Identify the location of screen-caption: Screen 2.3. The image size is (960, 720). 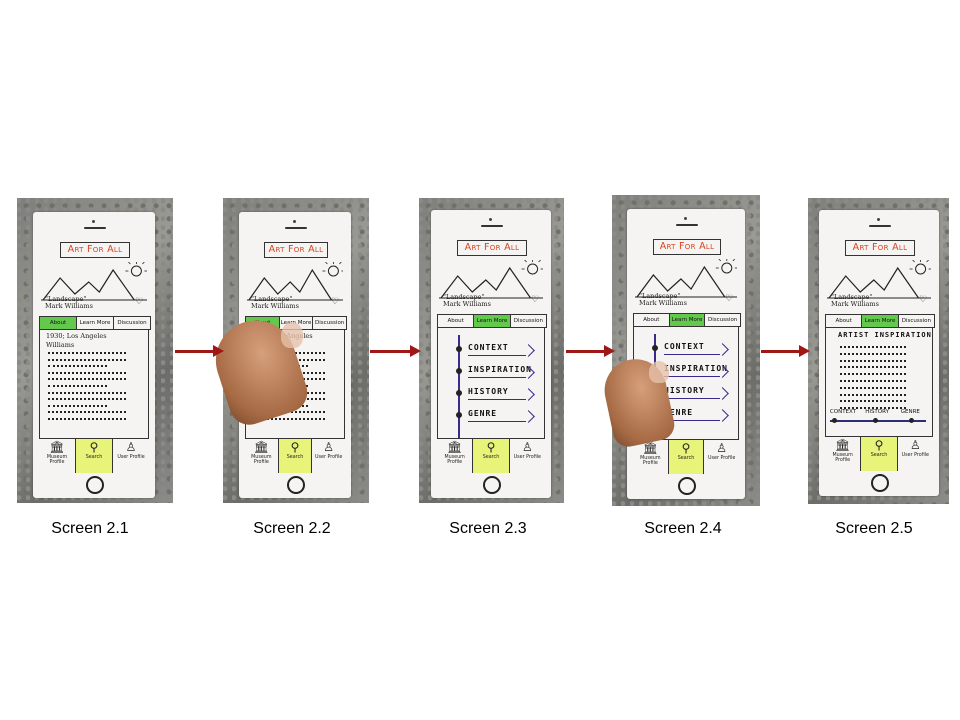
(488, 528).